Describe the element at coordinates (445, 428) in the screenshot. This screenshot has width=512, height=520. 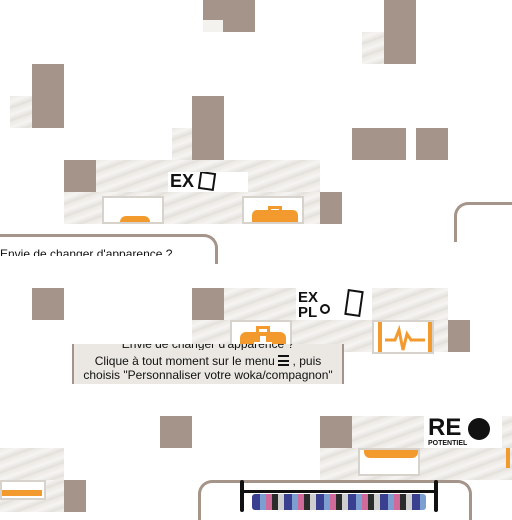
I see `revele-logo-text: RE` at that location.